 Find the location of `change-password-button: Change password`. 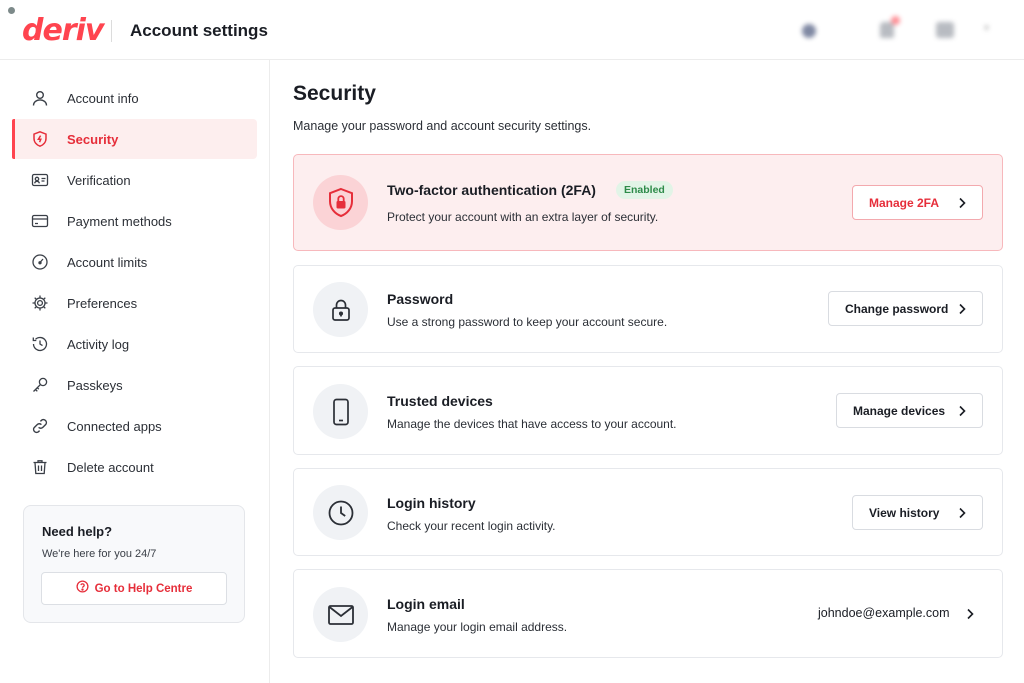

change-password-button: Change password is located at coordinates (905, 308).